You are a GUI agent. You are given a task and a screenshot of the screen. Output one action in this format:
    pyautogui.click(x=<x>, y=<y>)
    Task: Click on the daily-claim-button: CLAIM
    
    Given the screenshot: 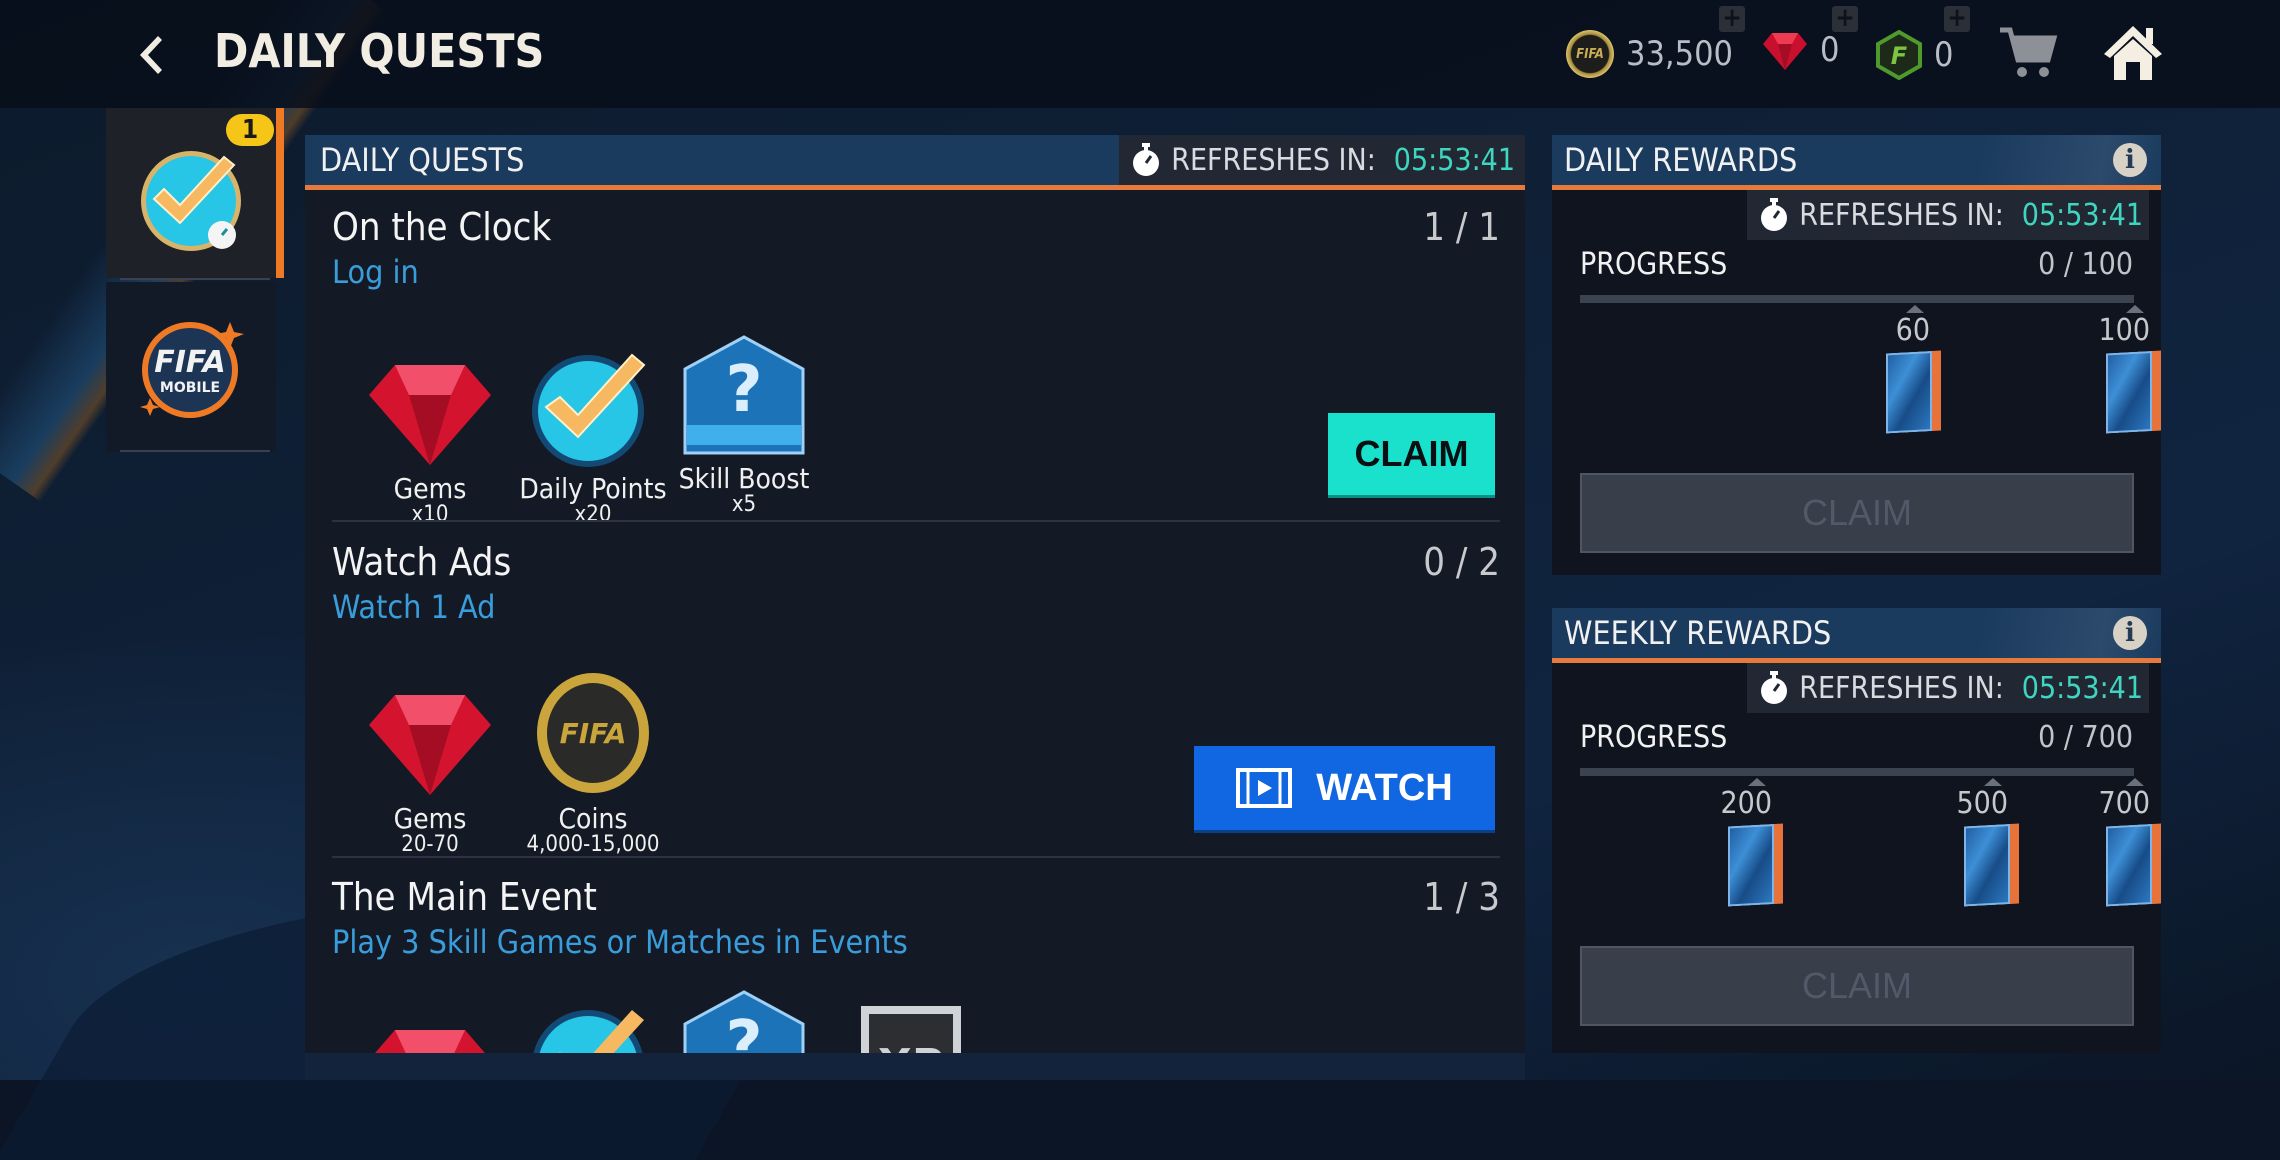 What is the action you would take?
    pyautogui.click(x=1857, y=513)
    